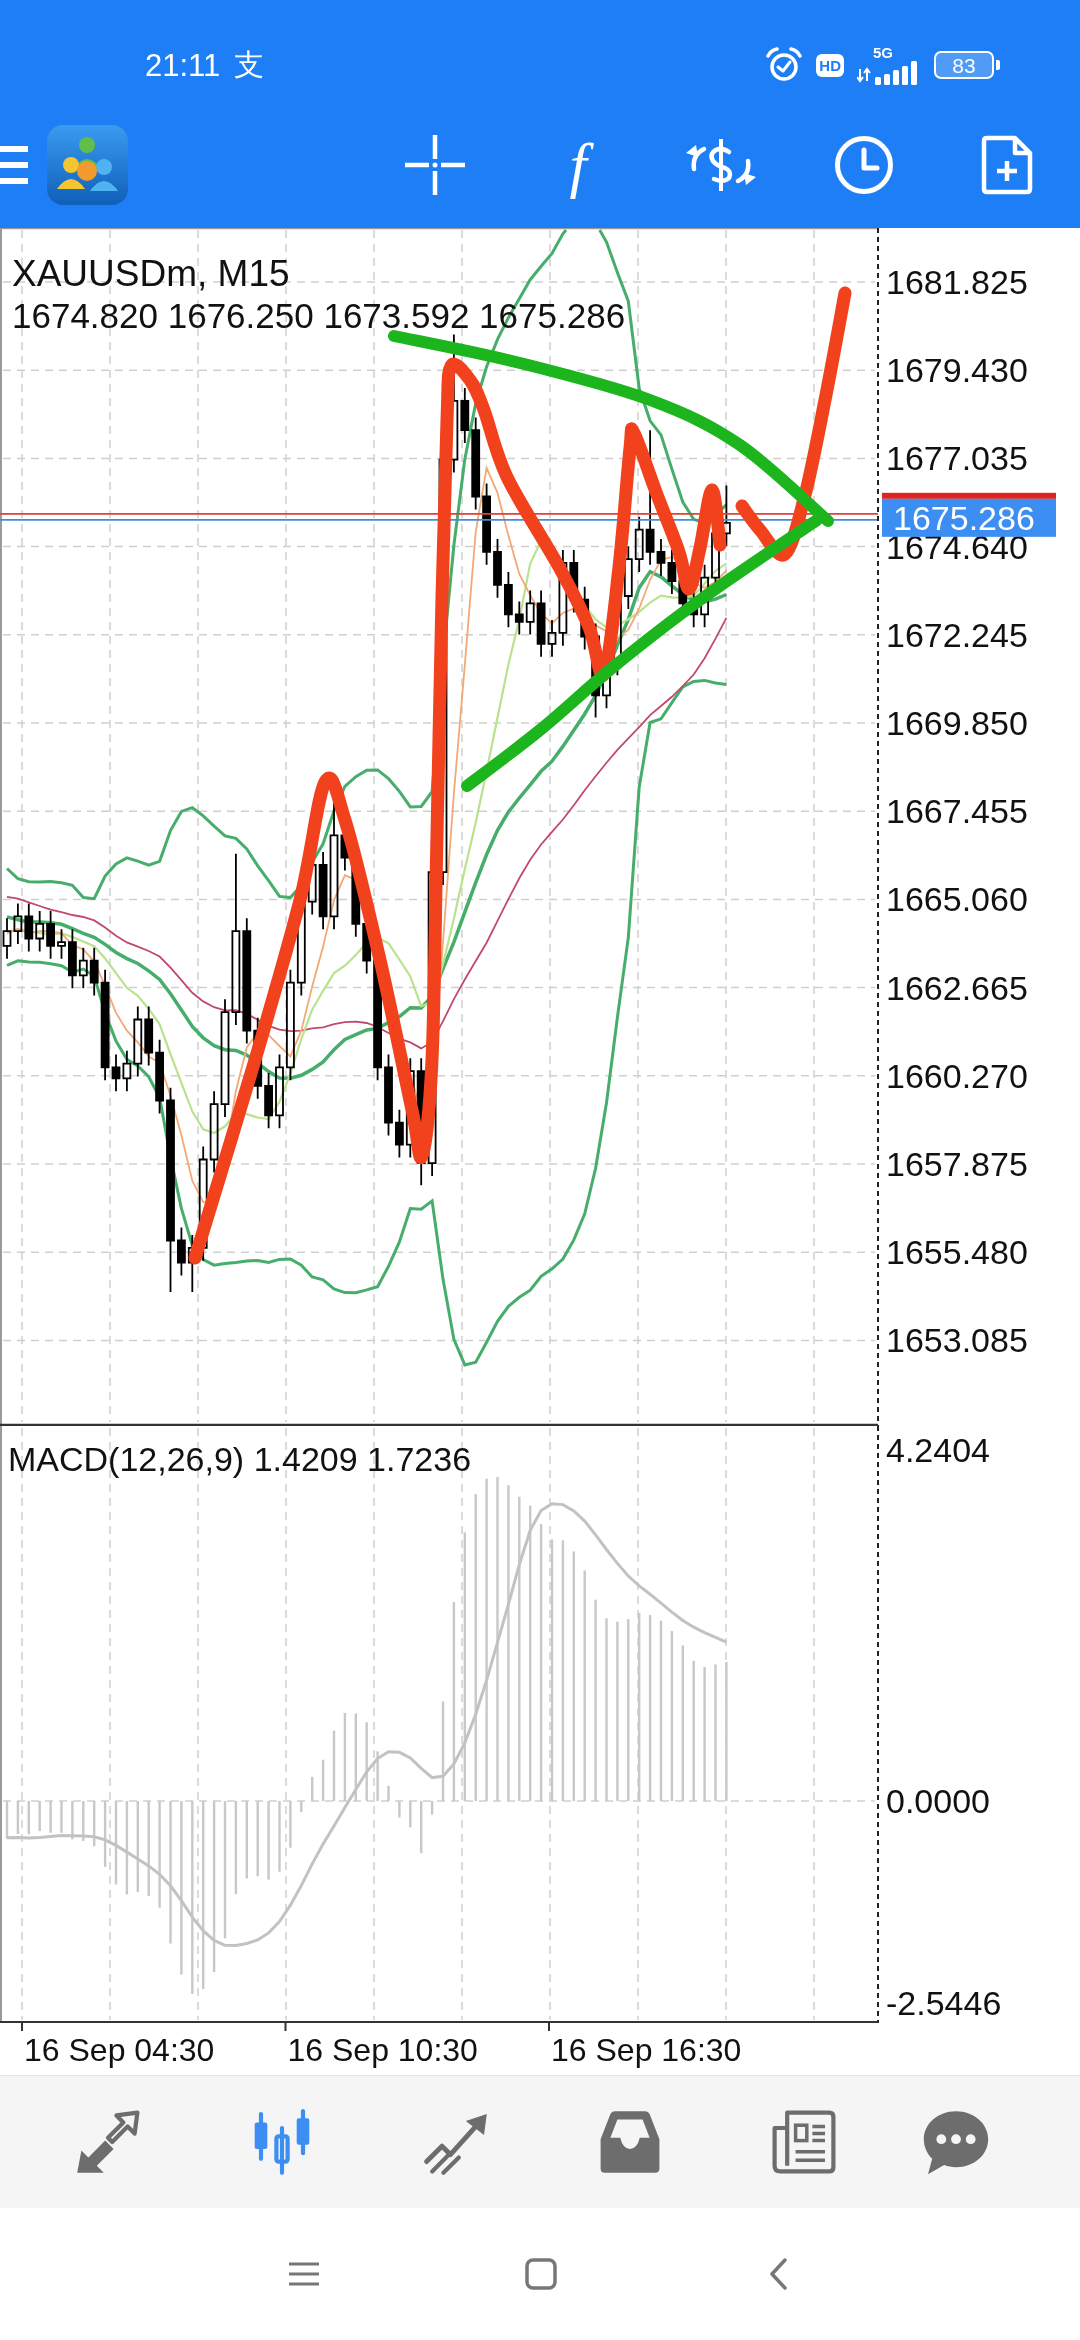 The width and height of the screenshot is (1080, 2340). I want to click on hd-badge: HD, so click(830, 65).